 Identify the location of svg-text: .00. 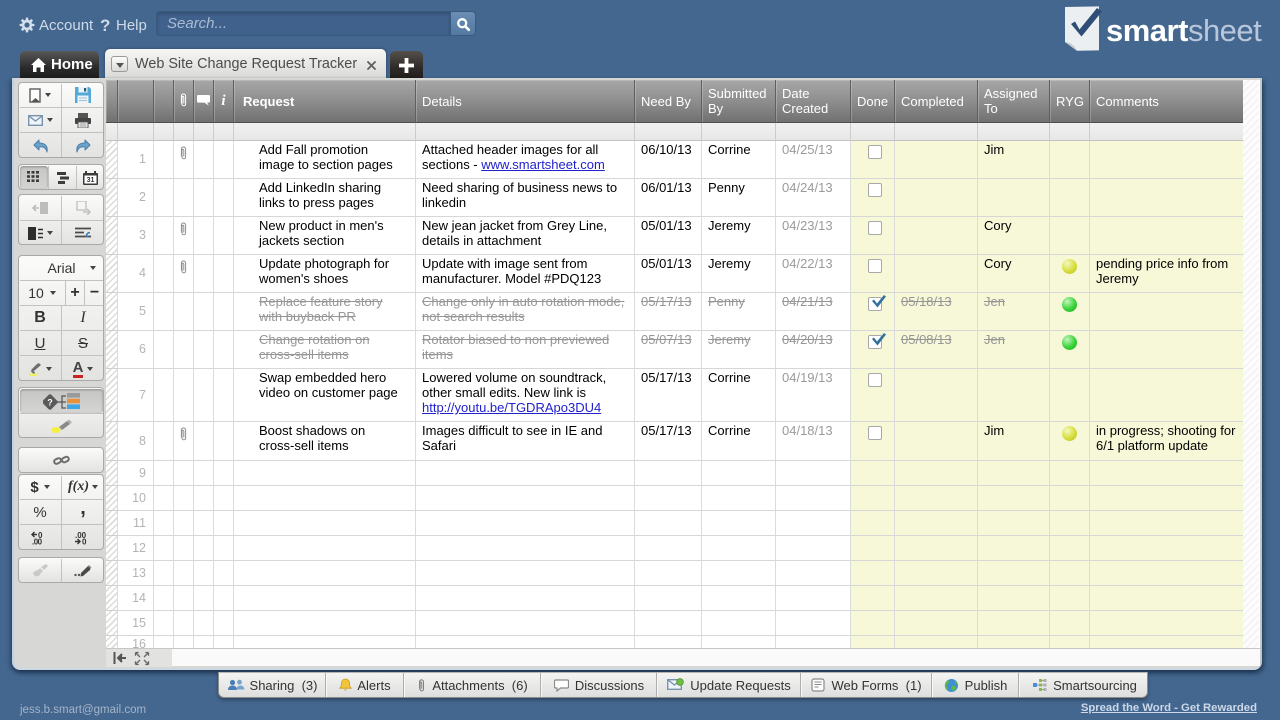
(37, 541).